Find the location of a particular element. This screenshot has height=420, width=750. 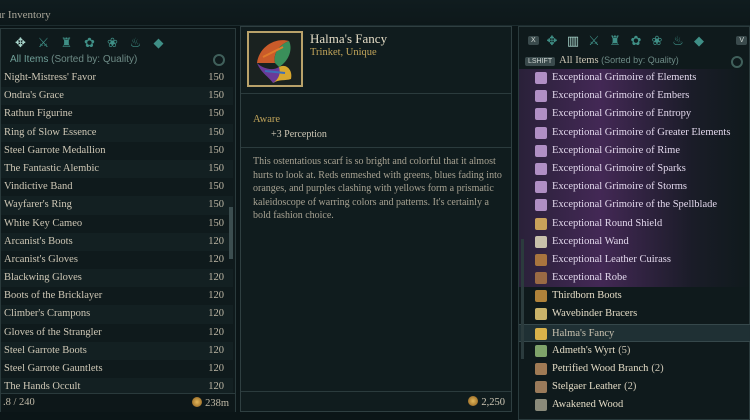

list-item: Petrified Wood Branch (2) is located at coordinates (634, 369).